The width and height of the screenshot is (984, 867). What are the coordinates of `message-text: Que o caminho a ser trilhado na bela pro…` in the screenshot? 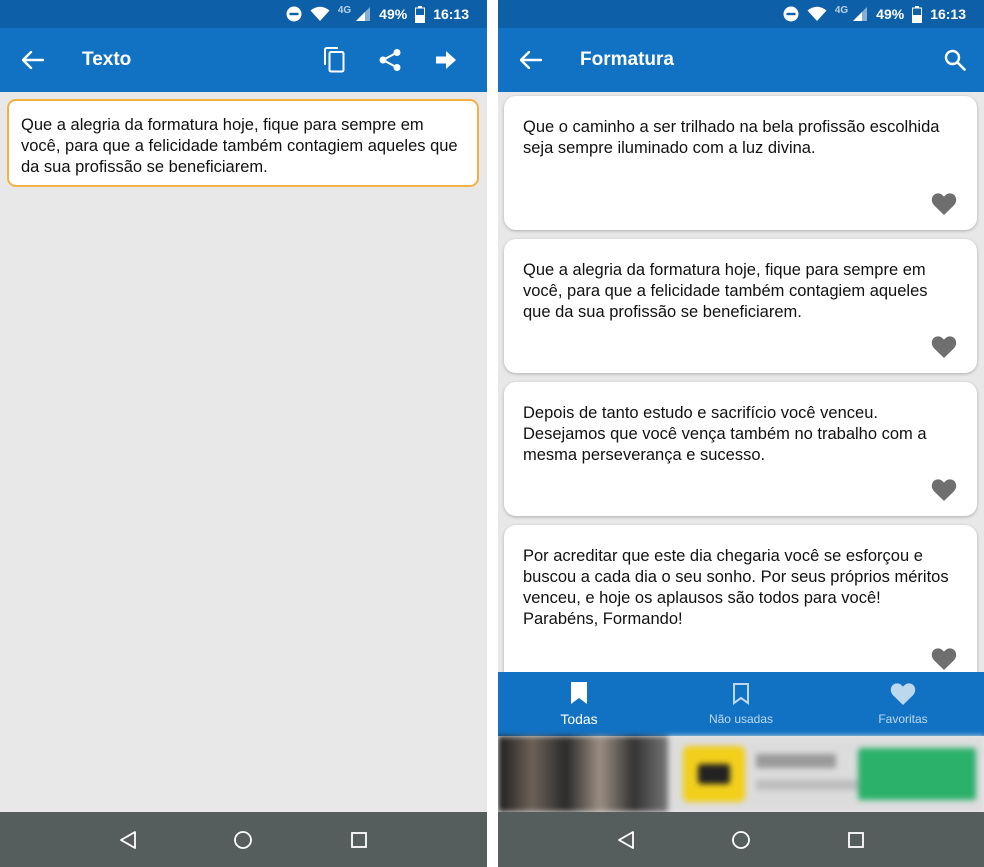 It's located at (731, 137).